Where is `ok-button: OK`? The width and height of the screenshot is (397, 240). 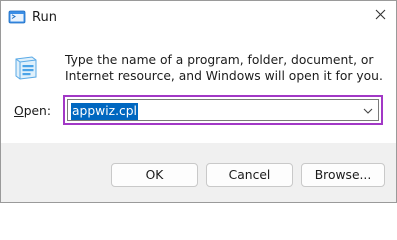 ok-button: OK is located at coordinates (154, 175).